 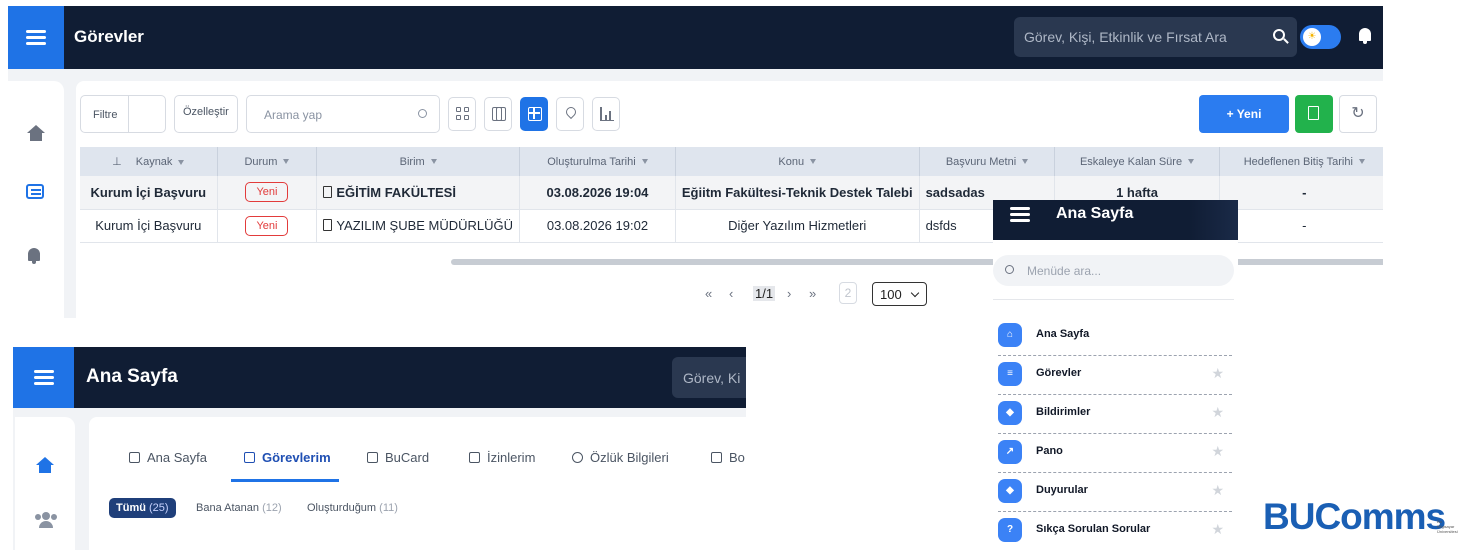 I want to click on global-search-input: Görev, Kişi, Etkinlik ve Fırsat Ara, so click(x=1155, y=37).